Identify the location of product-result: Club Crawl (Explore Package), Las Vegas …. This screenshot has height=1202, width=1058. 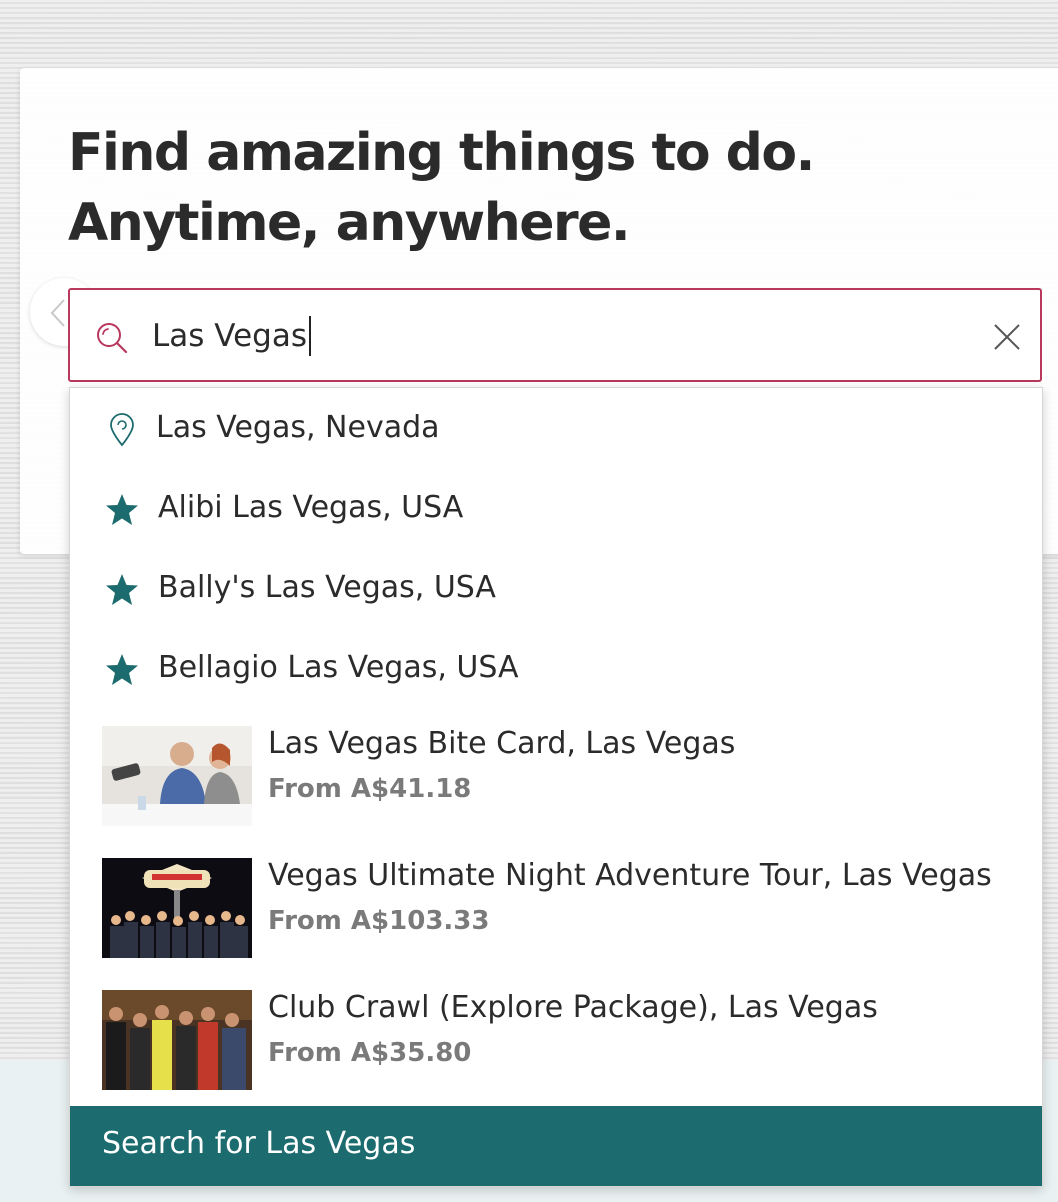
(556, 1039).